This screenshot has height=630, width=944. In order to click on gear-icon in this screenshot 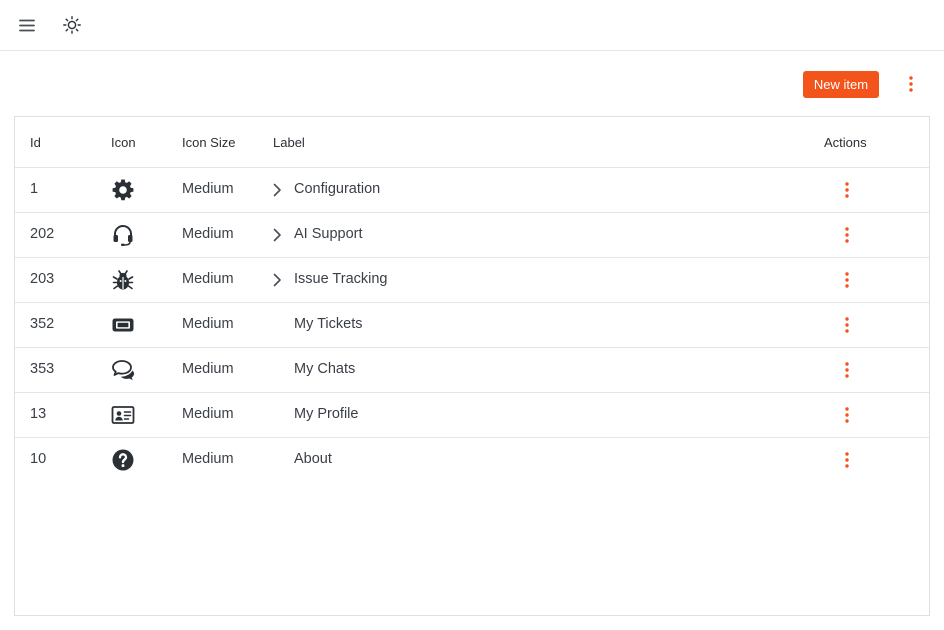, I will do `click(123, 190)`.